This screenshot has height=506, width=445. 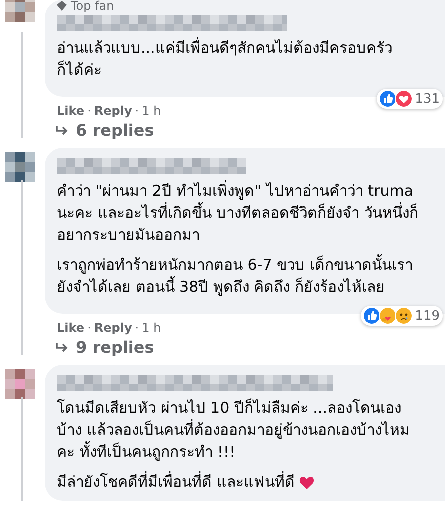 I want to click on diamond-icon, so click(x=62, y=6).